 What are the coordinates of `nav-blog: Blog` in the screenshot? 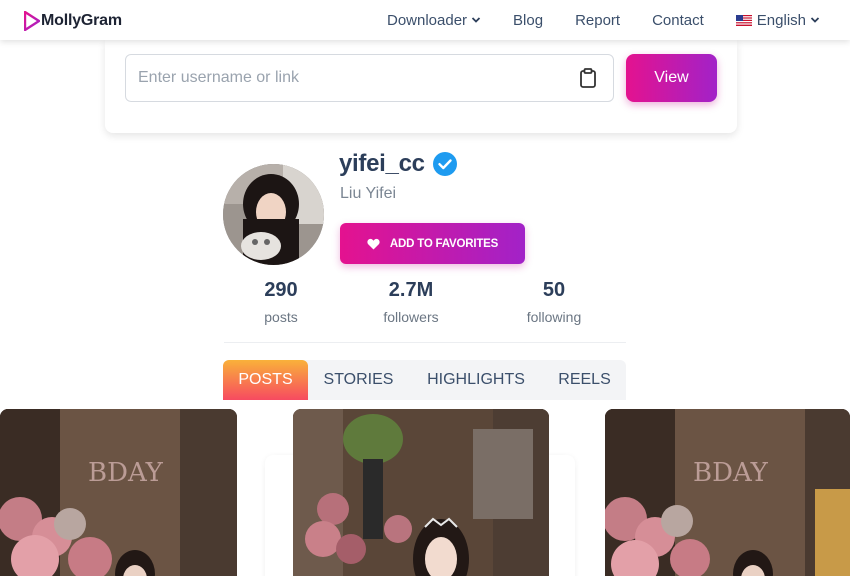 It's located at (528, 20).